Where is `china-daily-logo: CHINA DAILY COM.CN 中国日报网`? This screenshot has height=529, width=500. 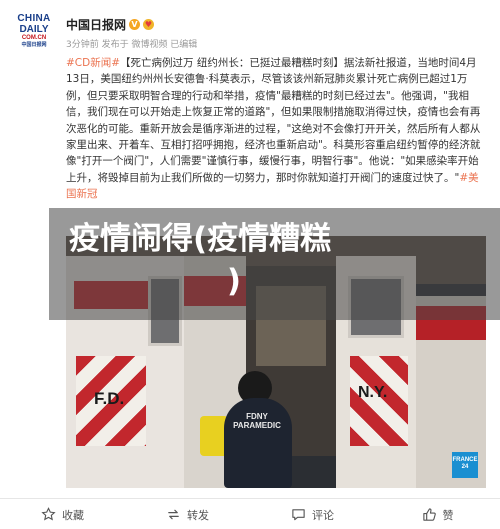
china-daily-logo: CHINA DAILY COM.CN 中国日报网 is located at coordinates (34, 34).